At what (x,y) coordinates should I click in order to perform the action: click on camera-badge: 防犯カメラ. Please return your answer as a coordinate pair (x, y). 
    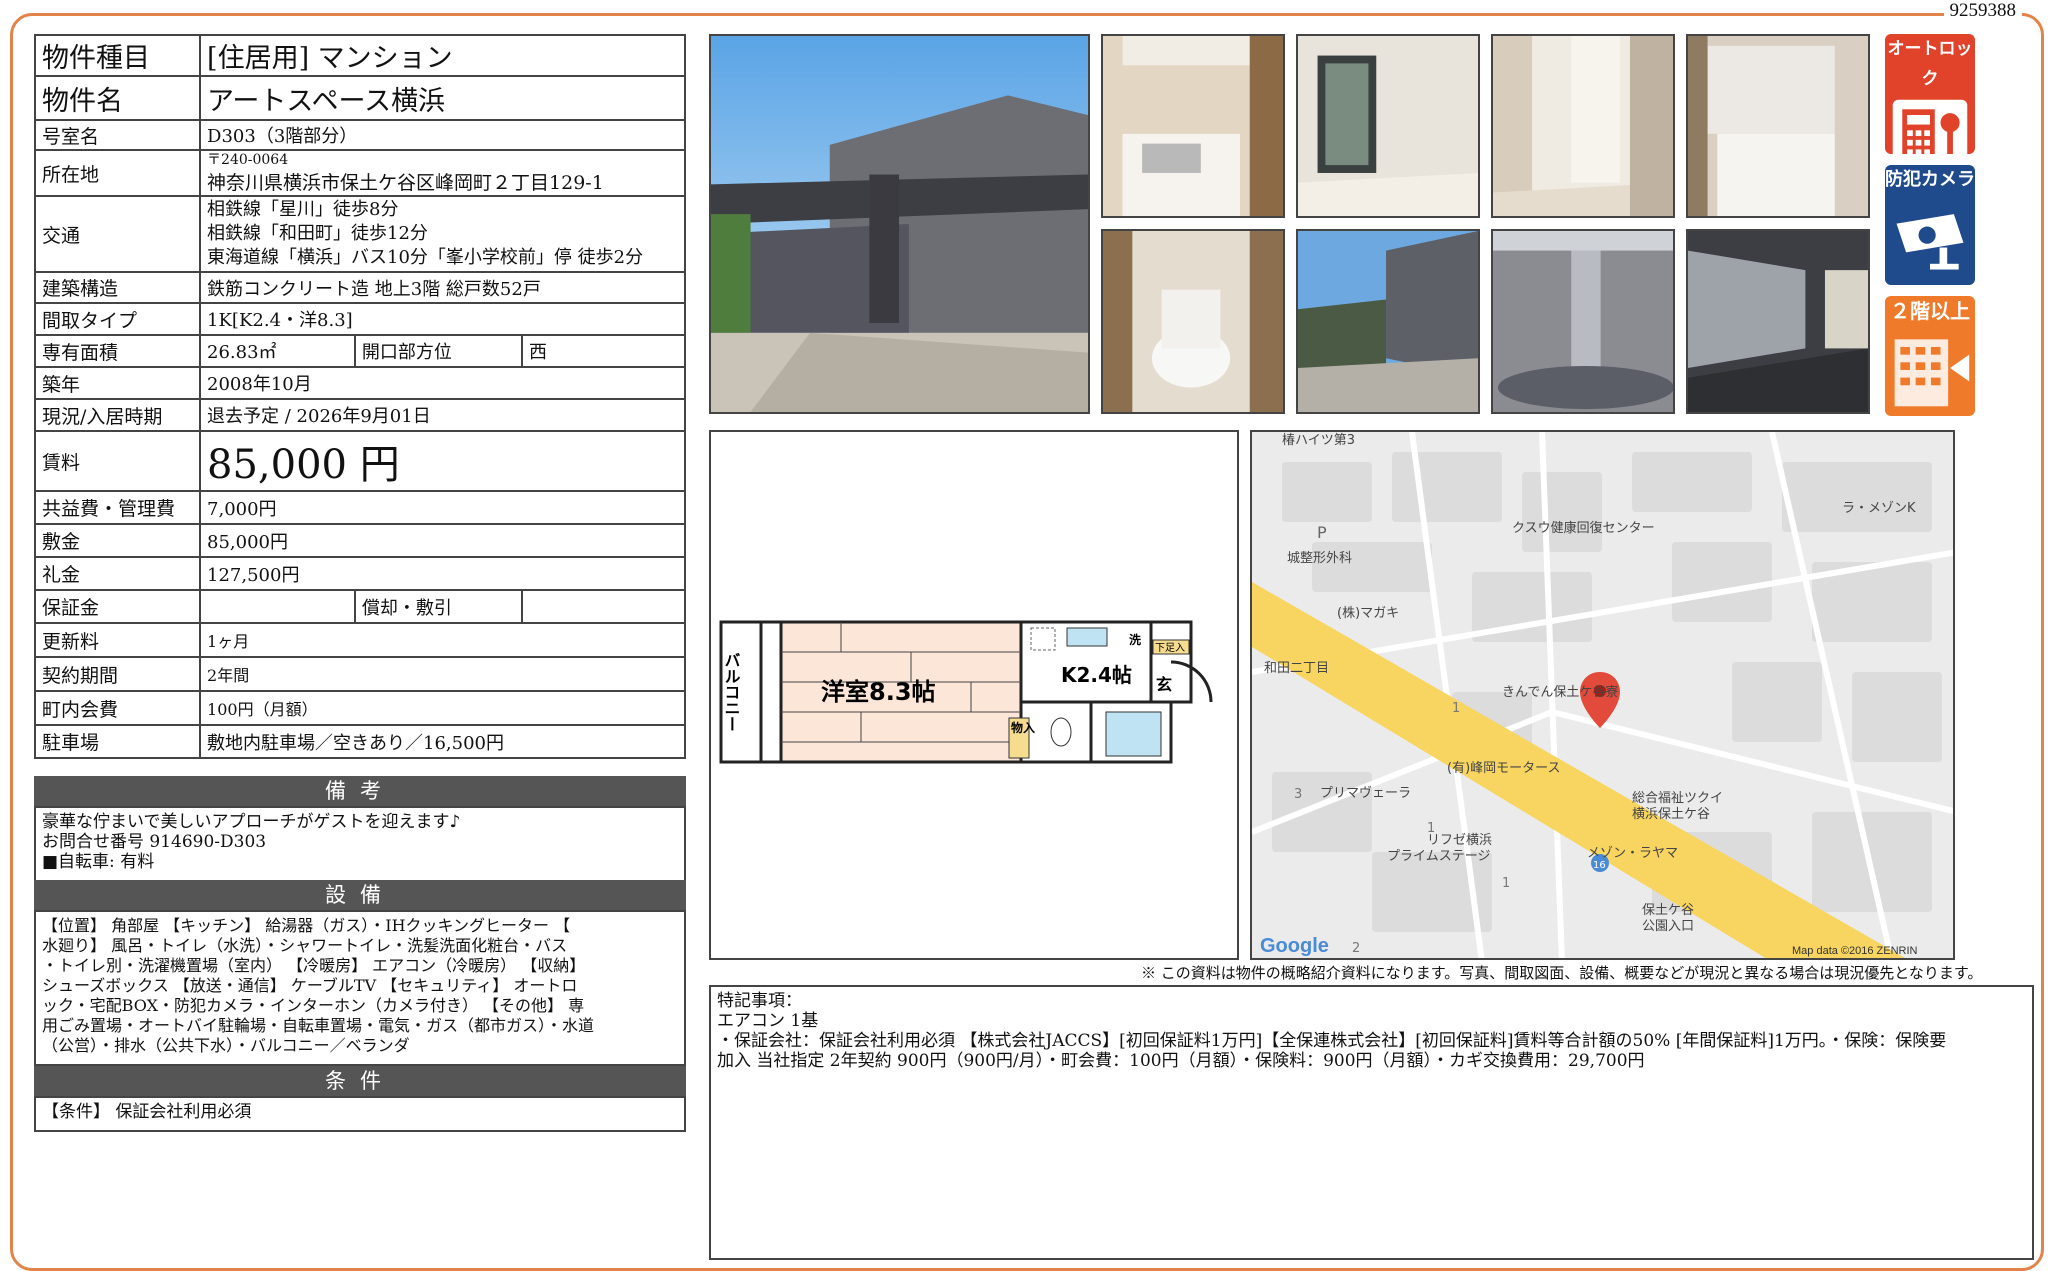
    Looking at the image, I should click on (1930, 225).